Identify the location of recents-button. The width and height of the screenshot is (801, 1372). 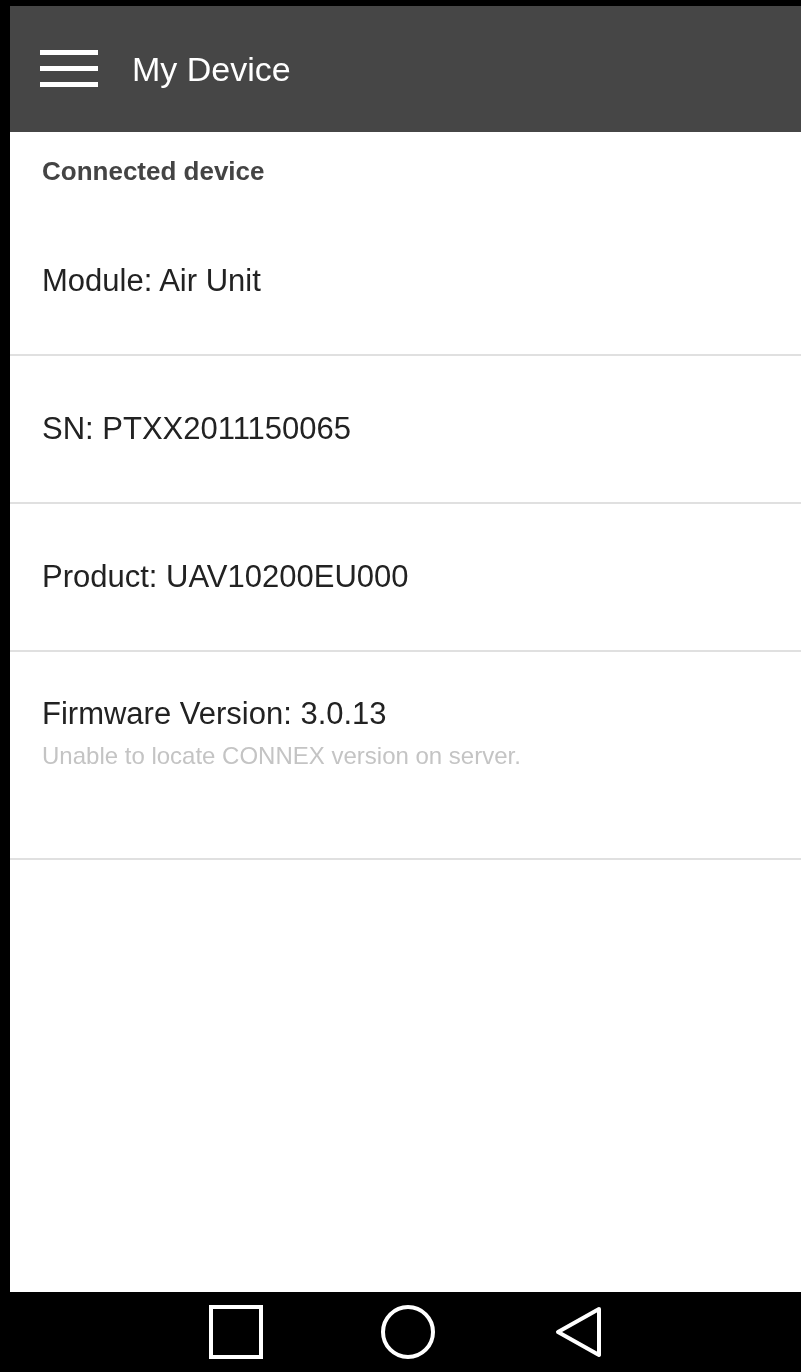
(235, 1332).